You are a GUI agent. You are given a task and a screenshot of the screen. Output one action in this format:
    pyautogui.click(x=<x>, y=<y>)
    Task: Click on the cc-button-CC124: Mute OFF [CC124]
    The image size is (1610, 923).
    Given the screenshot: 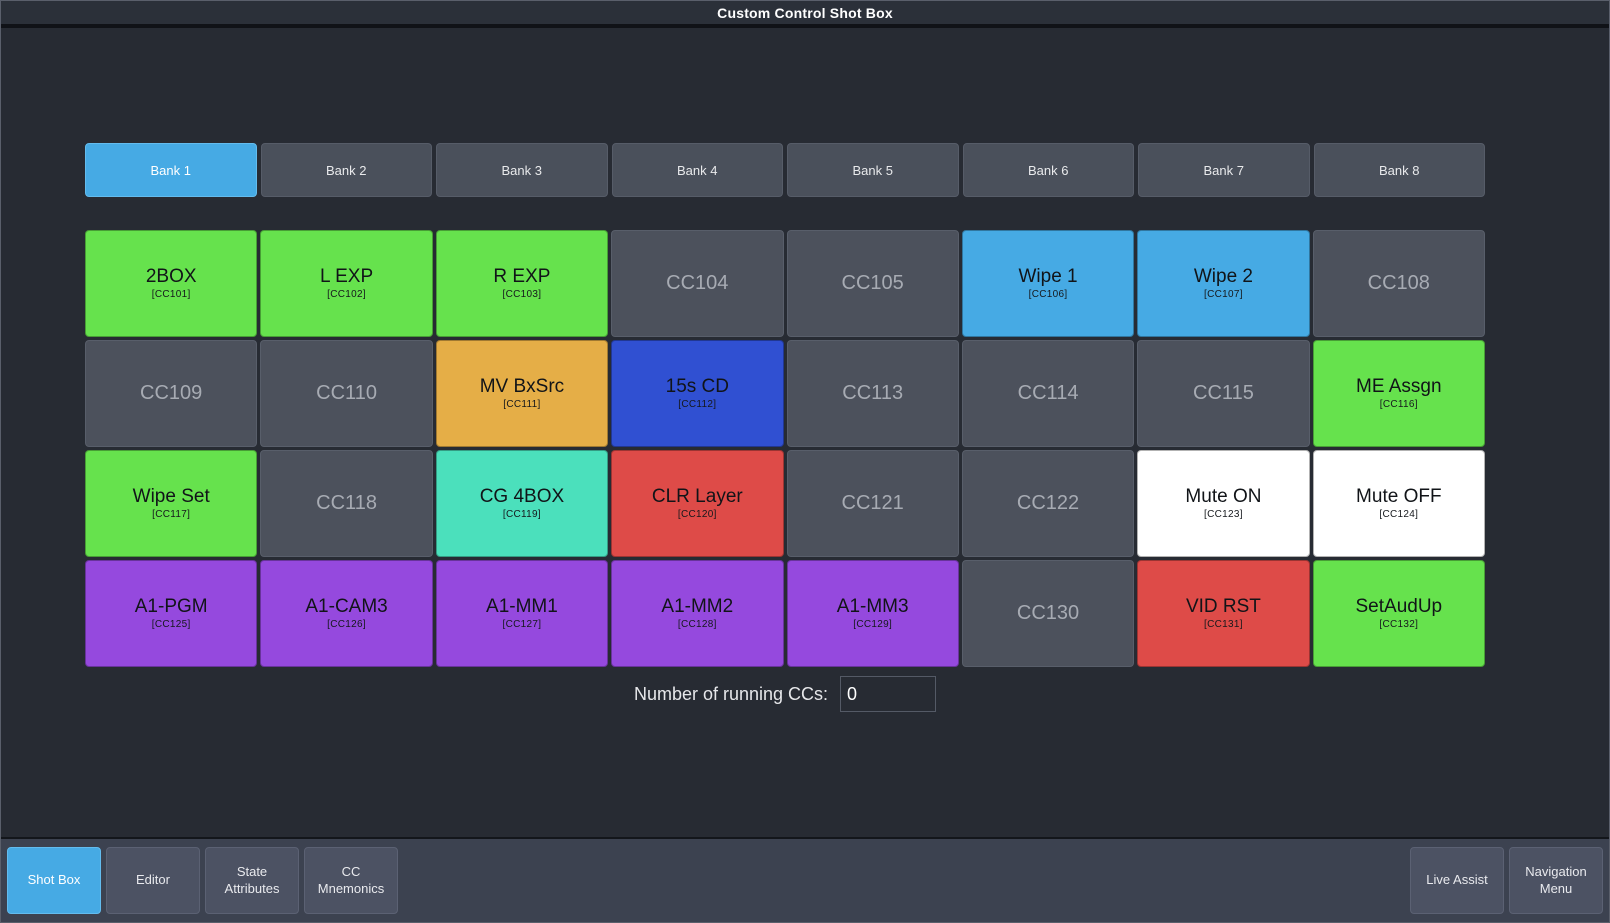 What is the action you would take?
    pyautogui.click(x=1398, y=503)
    